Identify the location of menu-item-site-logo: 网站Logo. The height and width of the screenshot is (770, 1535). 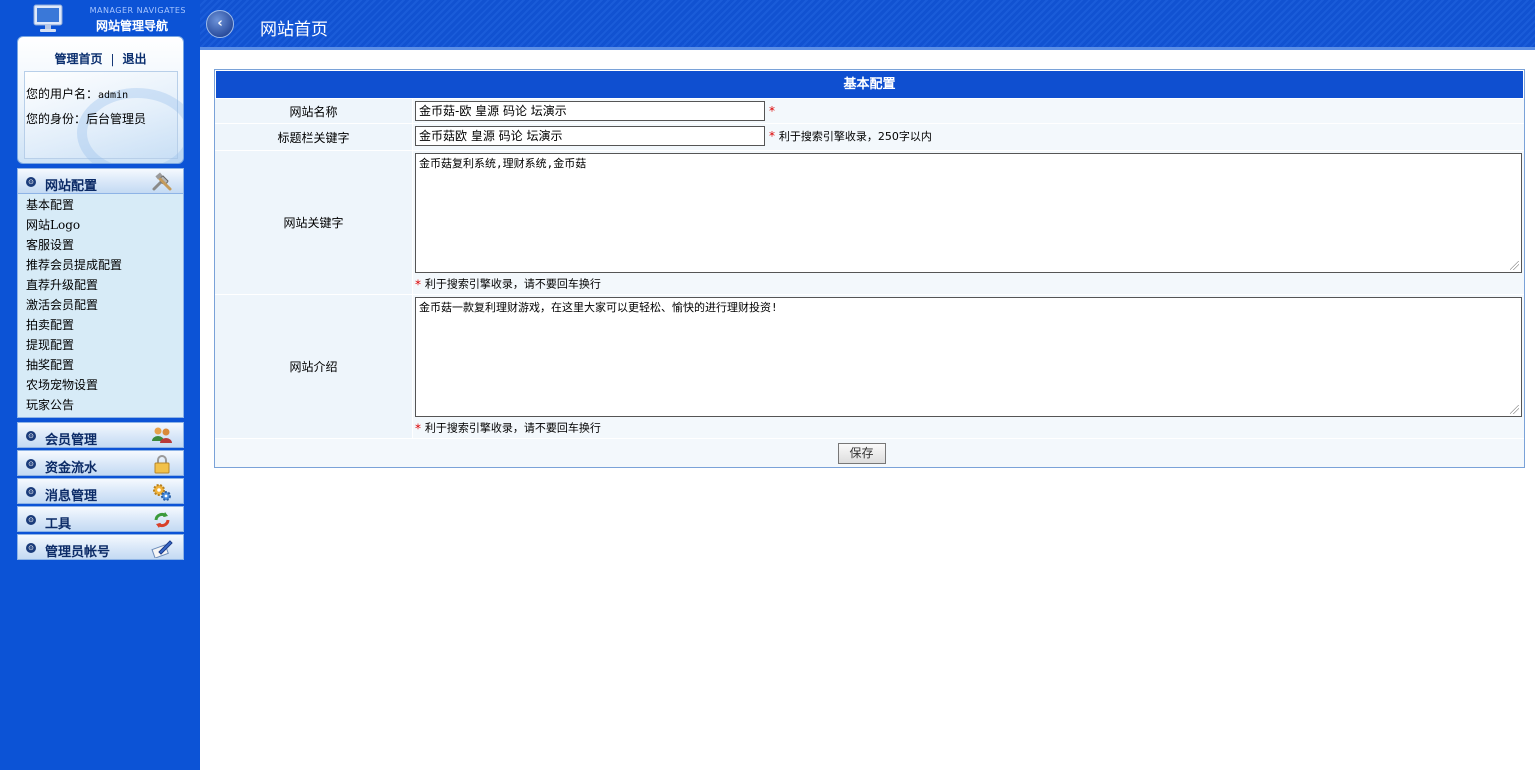
(100, 225).